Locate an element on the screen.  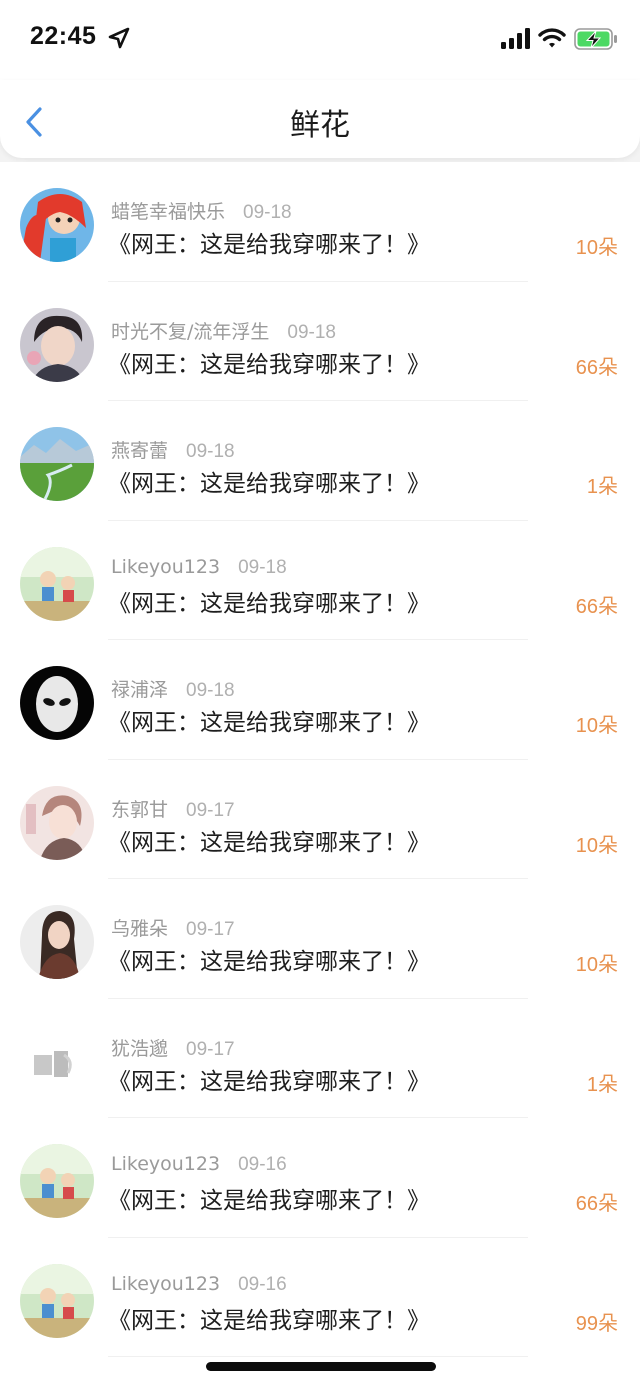
row-meta: 乌雅朵 09-17 is located at coordinates (173, 927).